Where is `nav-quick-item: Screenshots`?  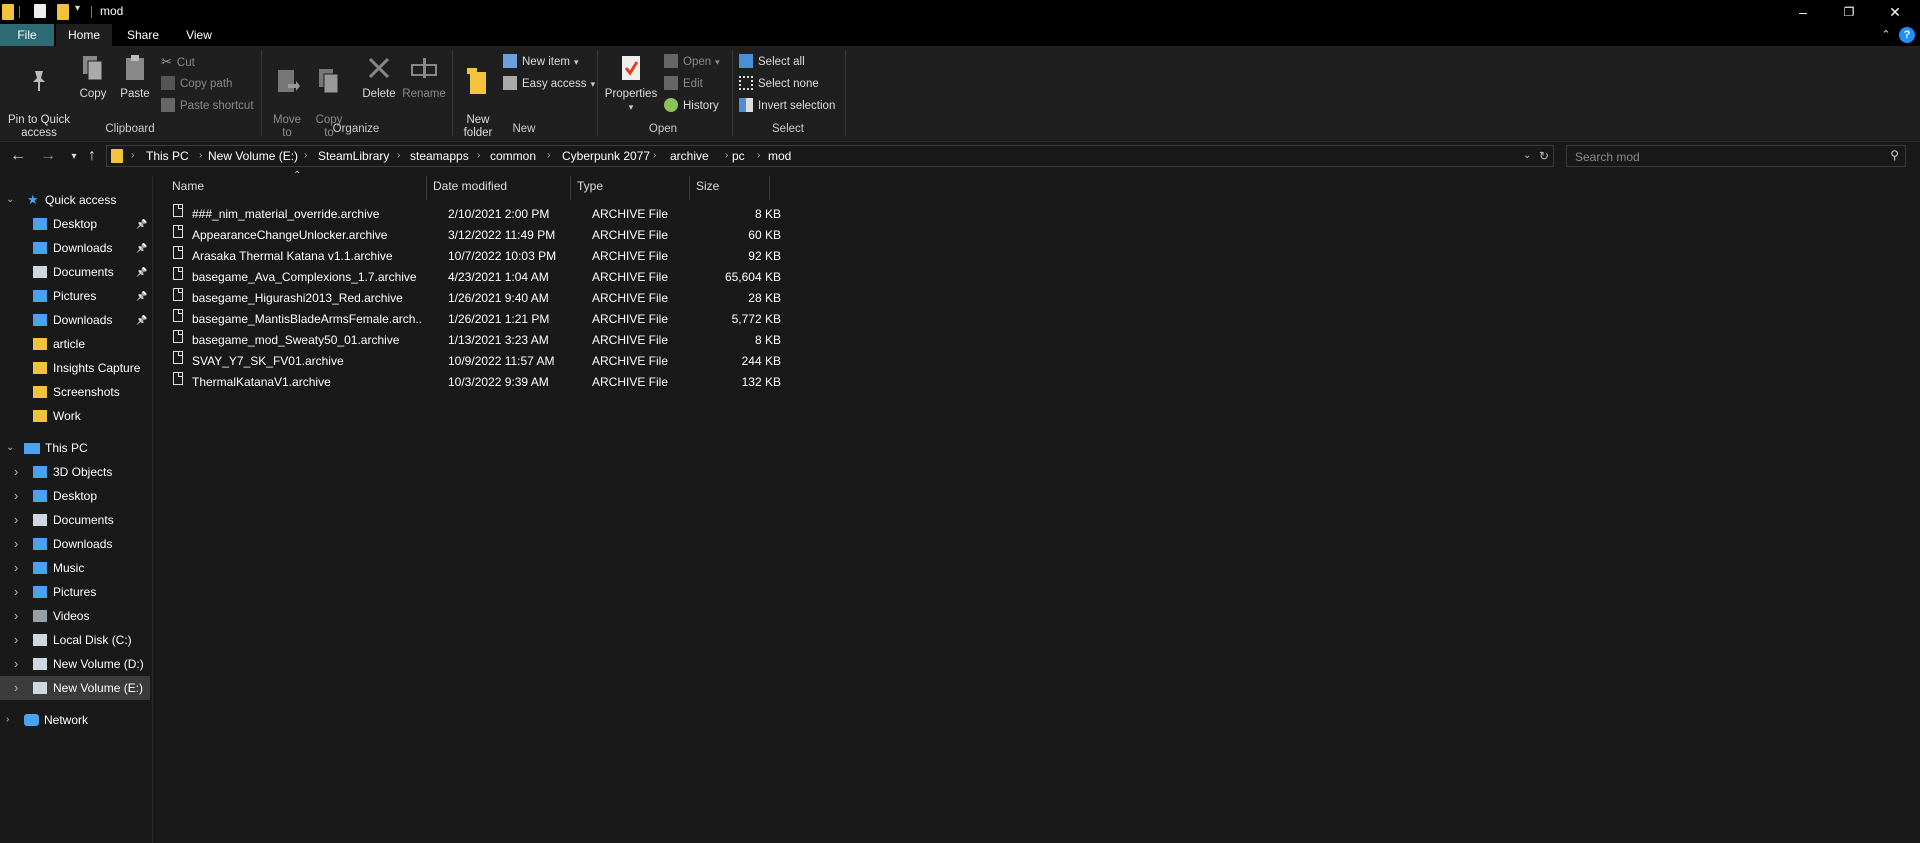
nav-quick-item: Screenshots is located at coordinates (75, 392).